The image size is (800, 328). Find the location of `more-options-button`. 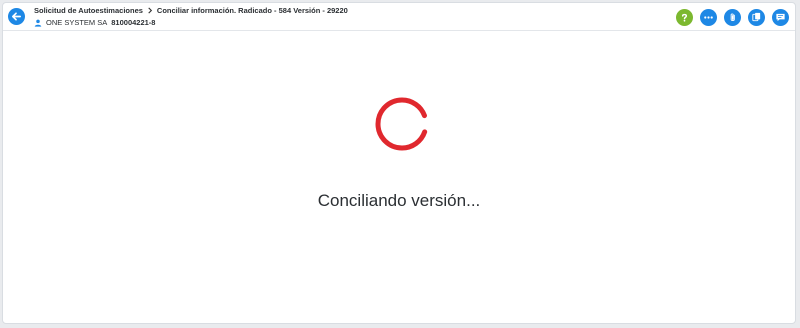

more-options-button is located at coordinates (708, 17).